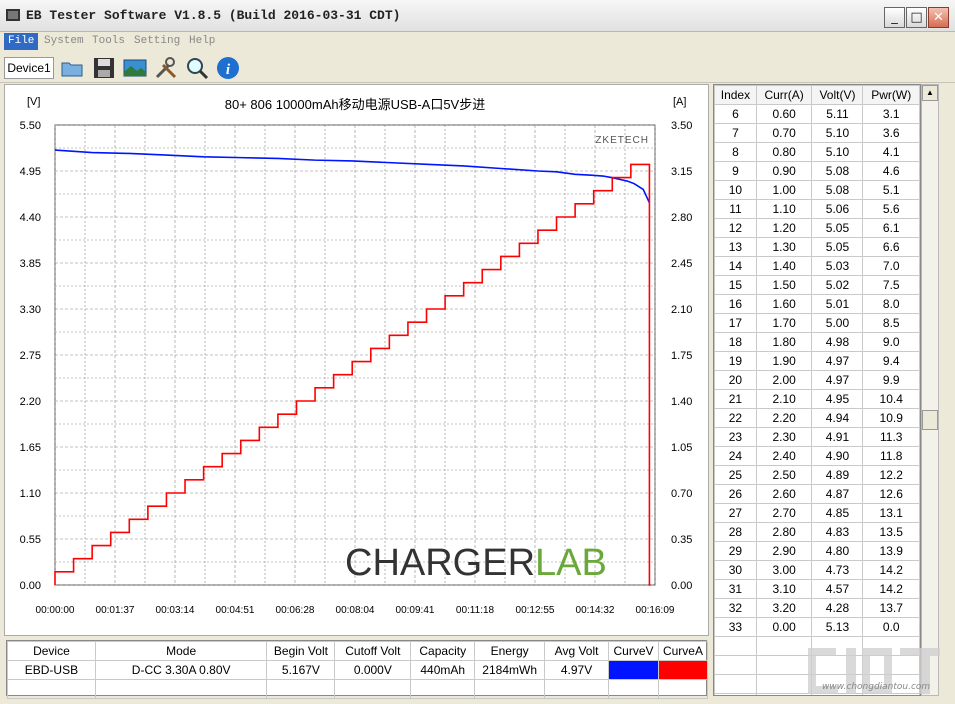  Describe the element at coordinates (837, 266) in the screenshot. I see `table-cell: 5.03` at that location.